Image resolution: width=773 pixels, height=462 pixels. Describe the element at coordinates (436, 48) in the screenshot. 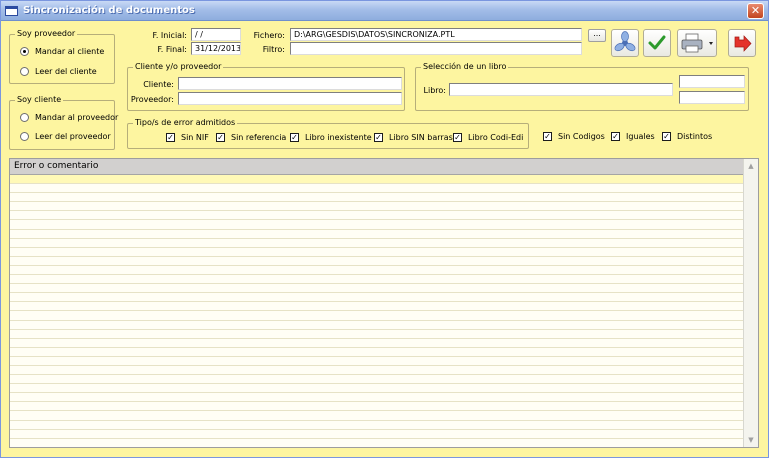

I see `filtro-input` at that location.